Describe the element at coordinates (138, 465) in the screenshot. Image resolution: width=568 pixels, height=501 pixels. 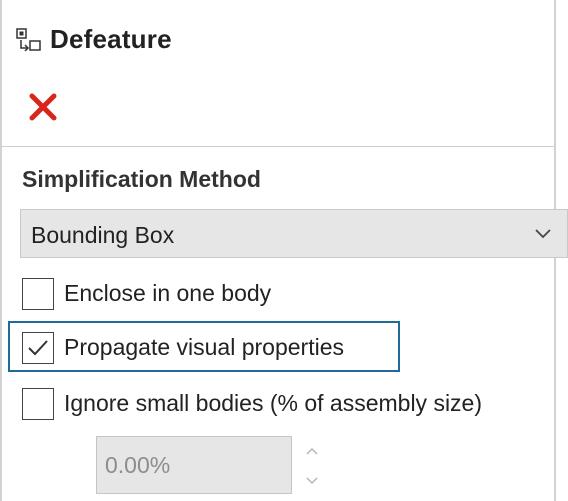
I see `threshold-value: 0.00%` at that location.